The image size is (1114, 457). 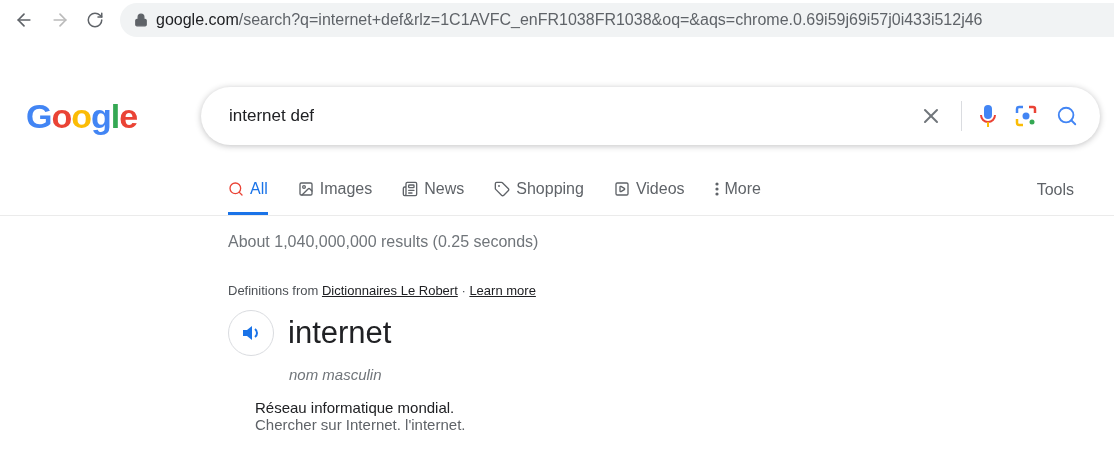 What do you see at coordinates (251, 333) in the screenshot?
I see `speaker-icon` at bounding box center [251, 333].